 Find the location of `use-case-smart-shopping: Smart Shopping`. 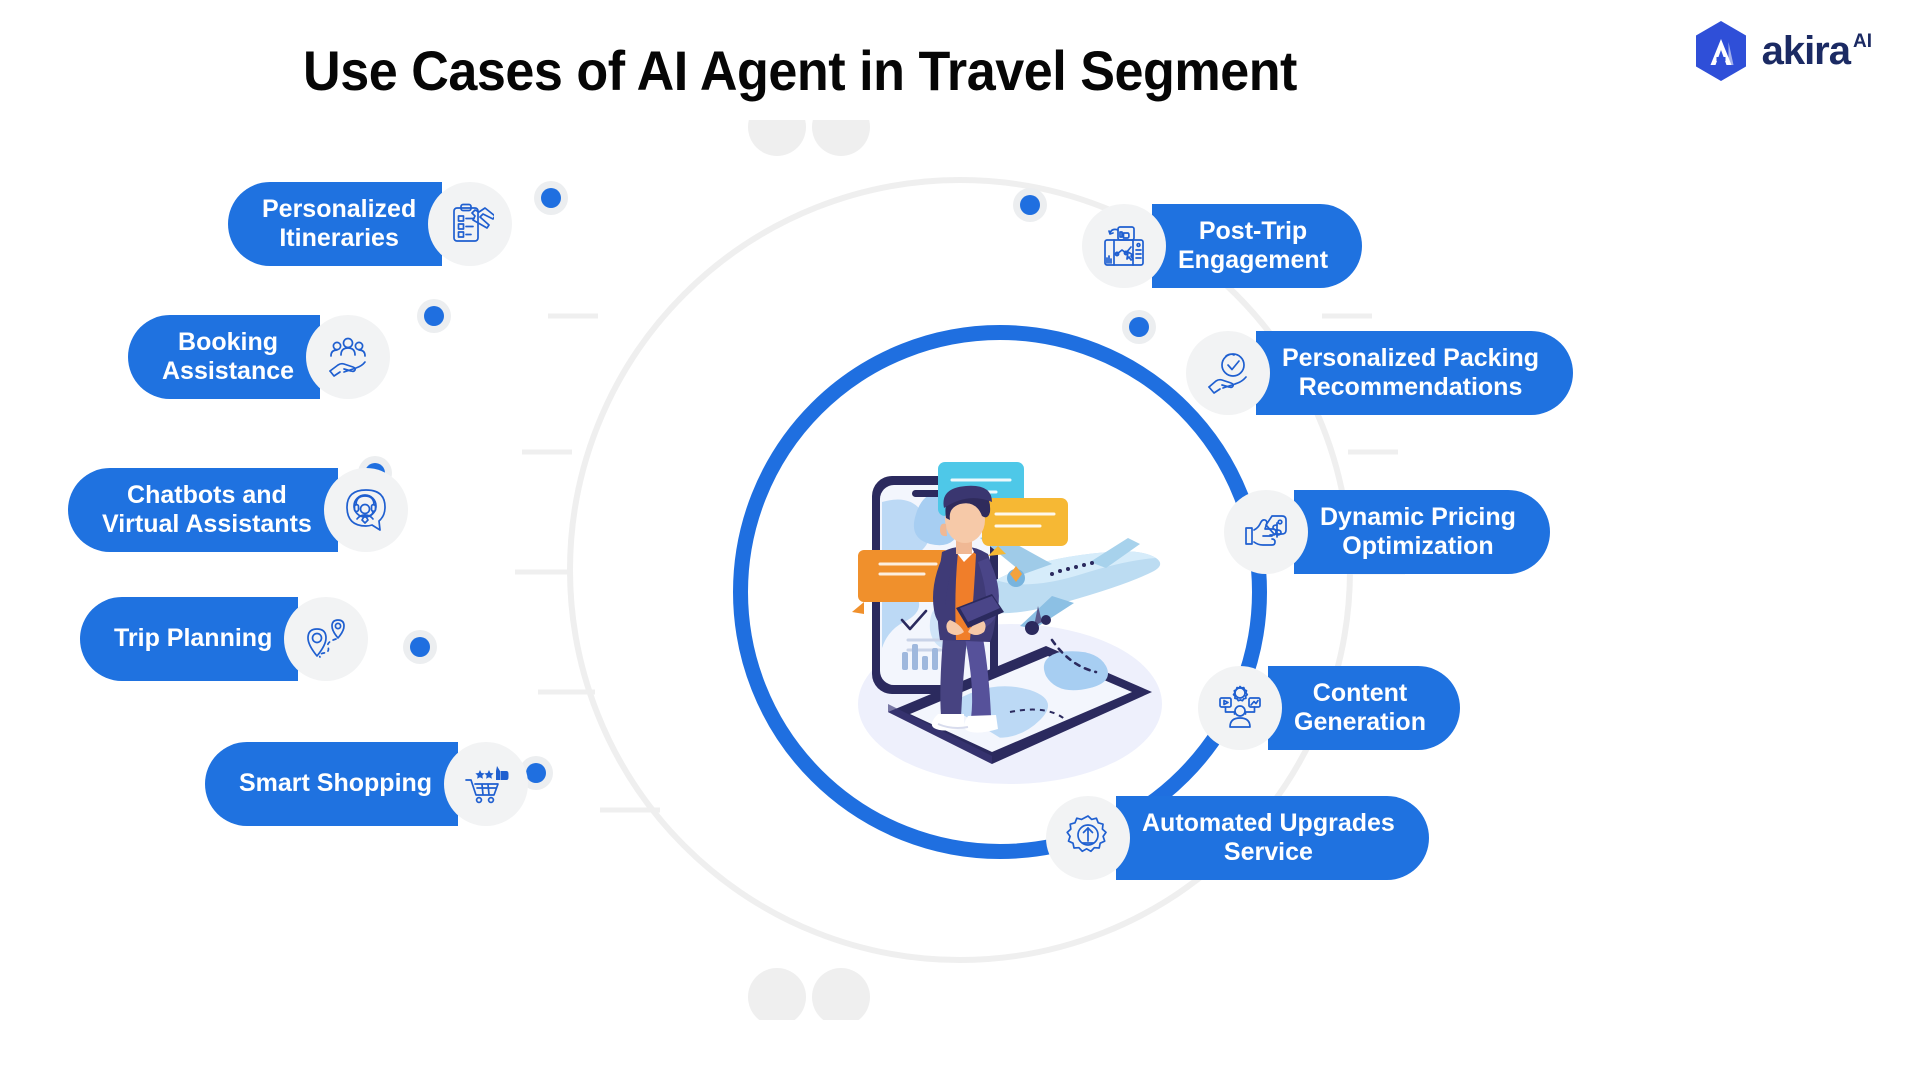

use-case-smart-shopping: Smart Shopping is located at coordinates (367, 784).